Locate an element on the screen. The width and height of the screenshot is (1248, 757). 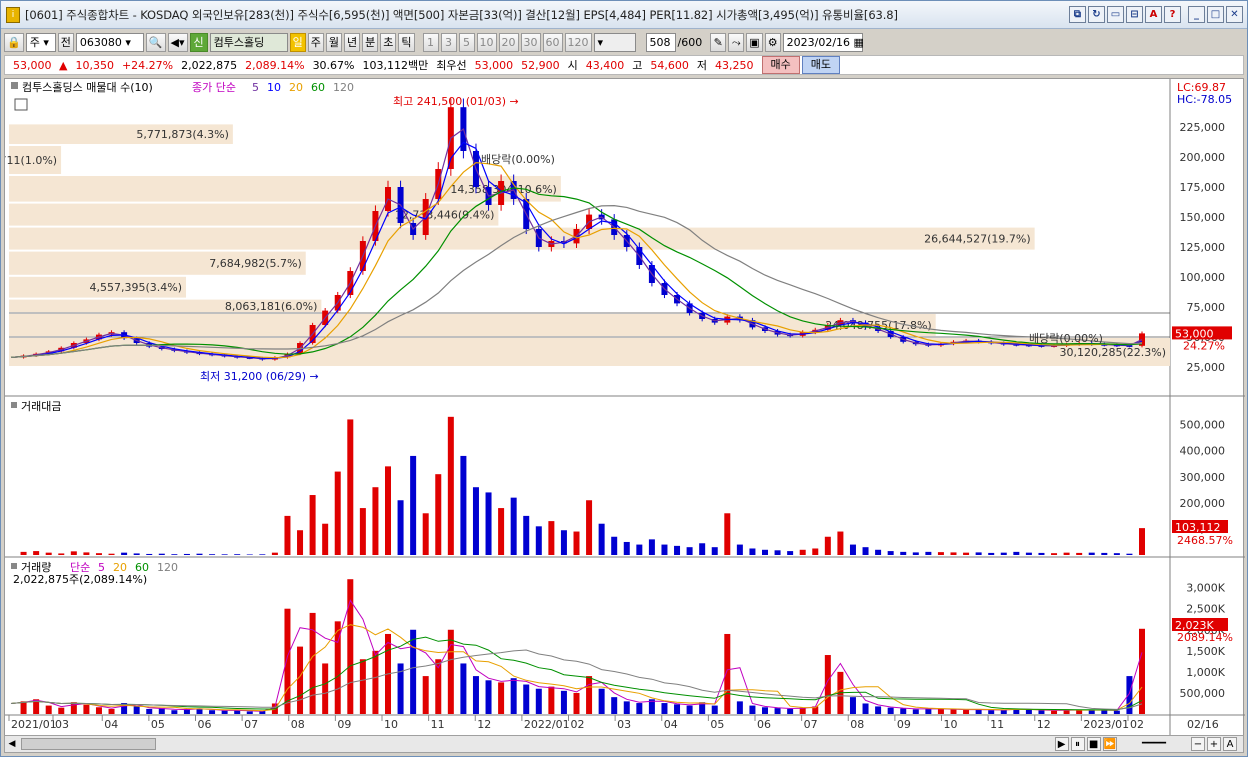
y-tick-label: 175,000 is located at coordinates (1203, 187).